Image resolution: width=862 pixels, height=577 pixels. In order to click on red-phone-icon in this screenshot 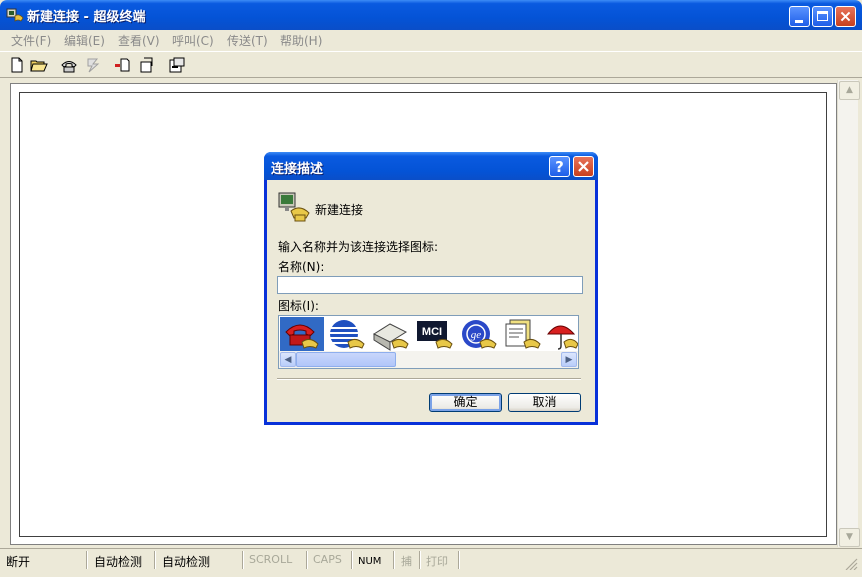, I will do `click(302, 335)`.